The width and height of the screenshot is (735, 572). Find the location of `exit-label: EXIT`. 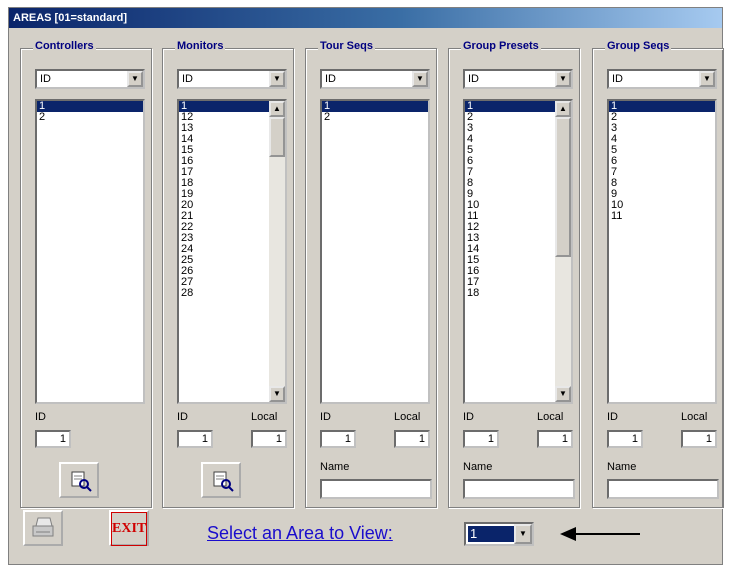

exit-label: EXIT is located at coordinates (129, 529).